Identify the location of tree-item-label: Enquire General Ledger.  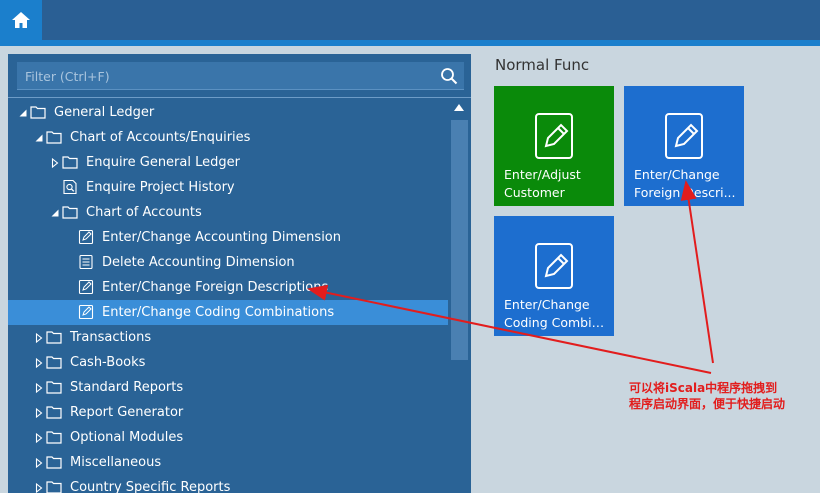
(163, 162).